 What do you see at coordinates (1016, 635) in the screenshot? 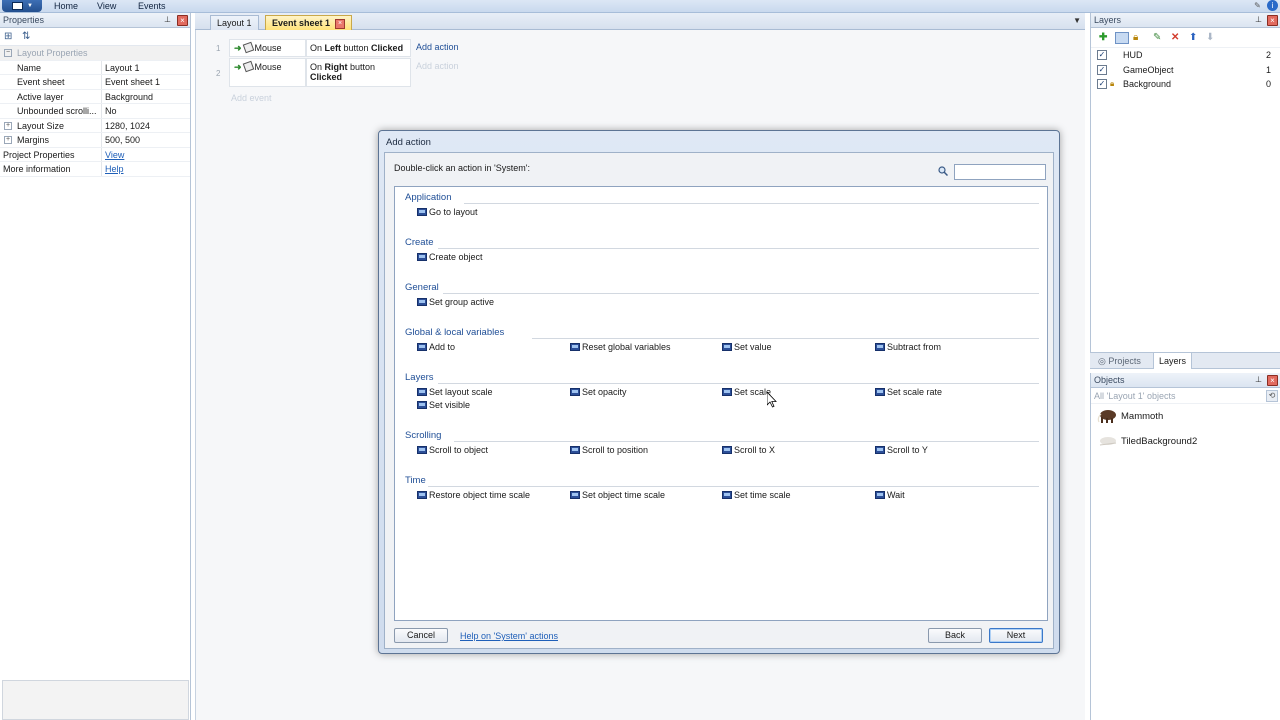
I see `next-button: Next` at bounding box center [1016, 635].